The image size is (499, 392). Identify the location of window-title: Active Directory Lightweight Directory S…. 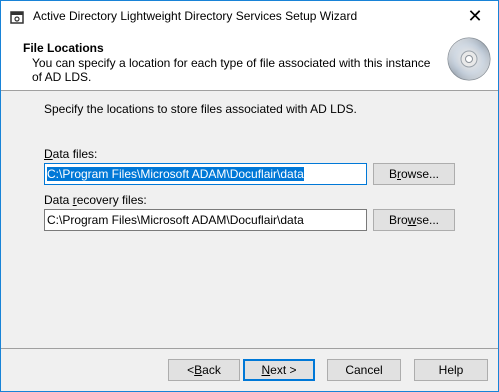
(195, 16).